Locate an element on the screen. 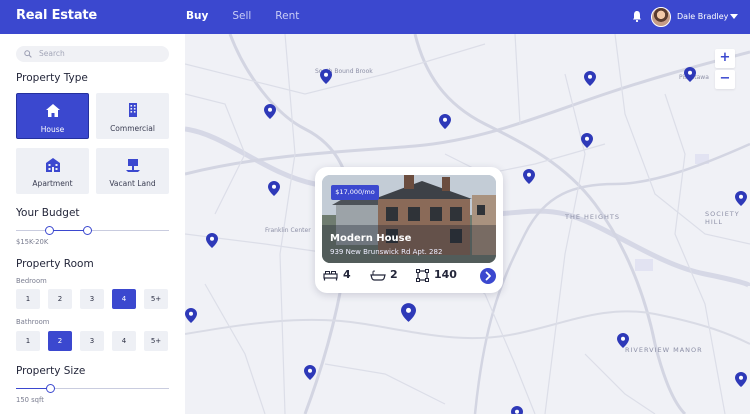 The height and width of the screenshot is (414, 750). type-house-label: House is located at coordinates (52, 129).